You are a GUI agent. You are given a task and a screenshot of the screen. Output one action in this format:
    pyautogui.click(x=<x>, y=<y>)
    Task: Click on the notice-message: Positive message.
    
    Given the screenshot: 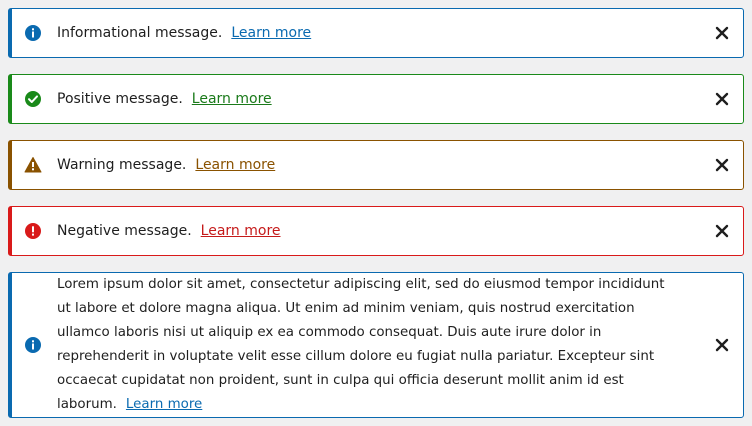 What is the action you would take?
    pyautogui.click(x=120, y=99)
    